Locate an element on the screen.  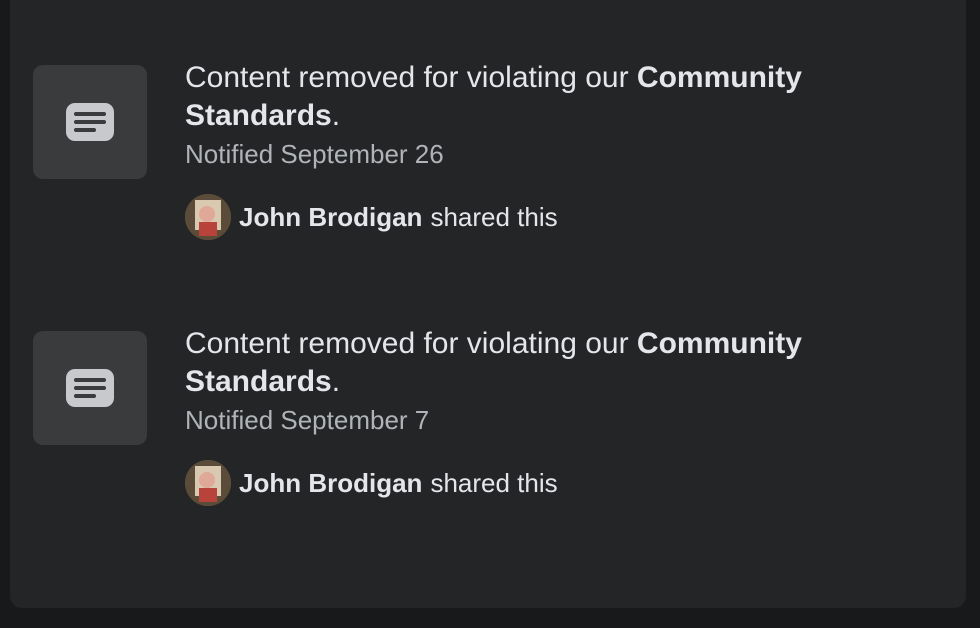
notification-date: Notified September 26 is located at coordinates (314, 154).